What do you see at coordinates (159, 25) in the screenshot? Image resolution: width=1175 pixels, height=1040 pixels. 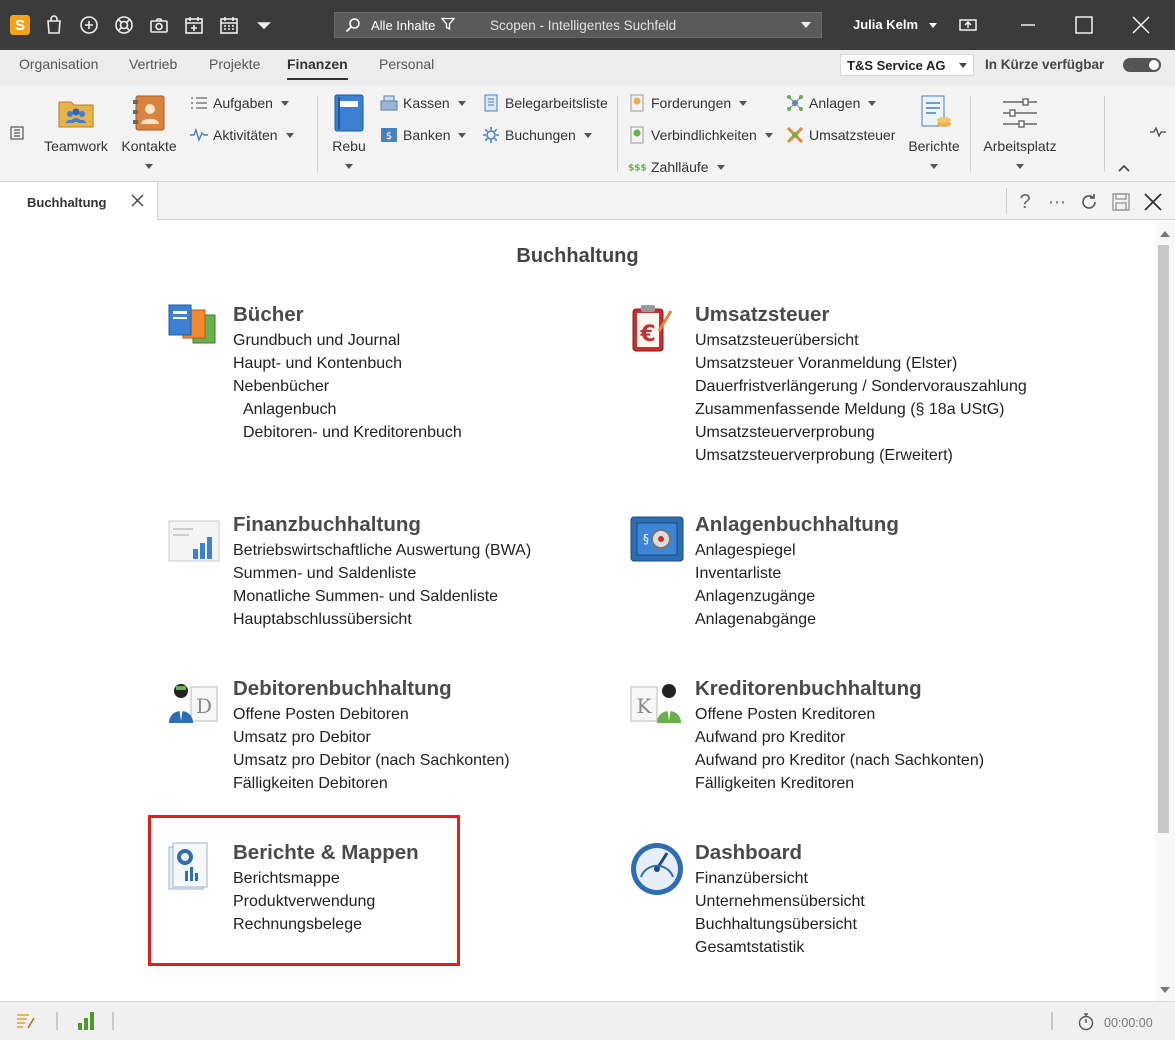 I see `camera-icon` at bounding box center [159, 25].